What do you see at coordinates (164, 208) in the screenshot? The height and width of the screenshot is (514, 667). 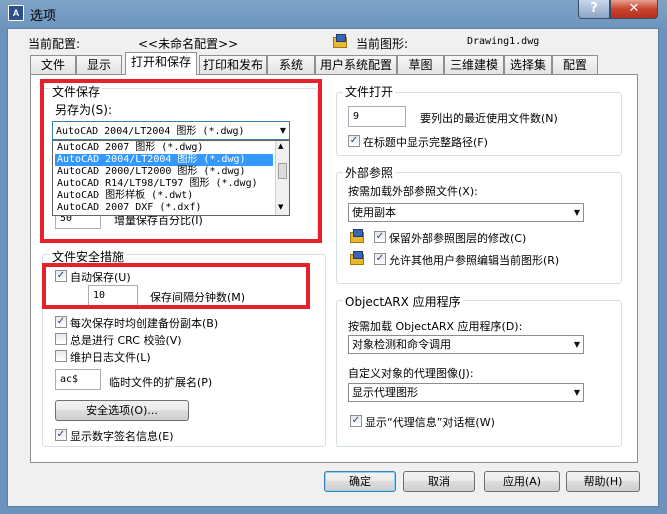 I see `dropdown-option: AutoCAD 2007 DXF (*.dxf)` at bounding box center [164, 208].